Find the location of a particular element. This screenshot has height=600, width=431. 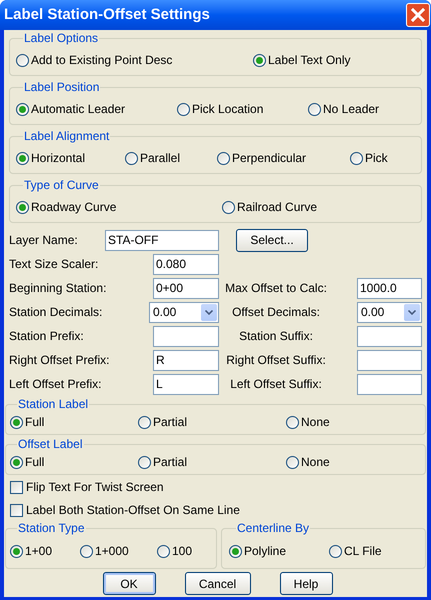

group-title: Station Label is located at coordinates (53, 404).